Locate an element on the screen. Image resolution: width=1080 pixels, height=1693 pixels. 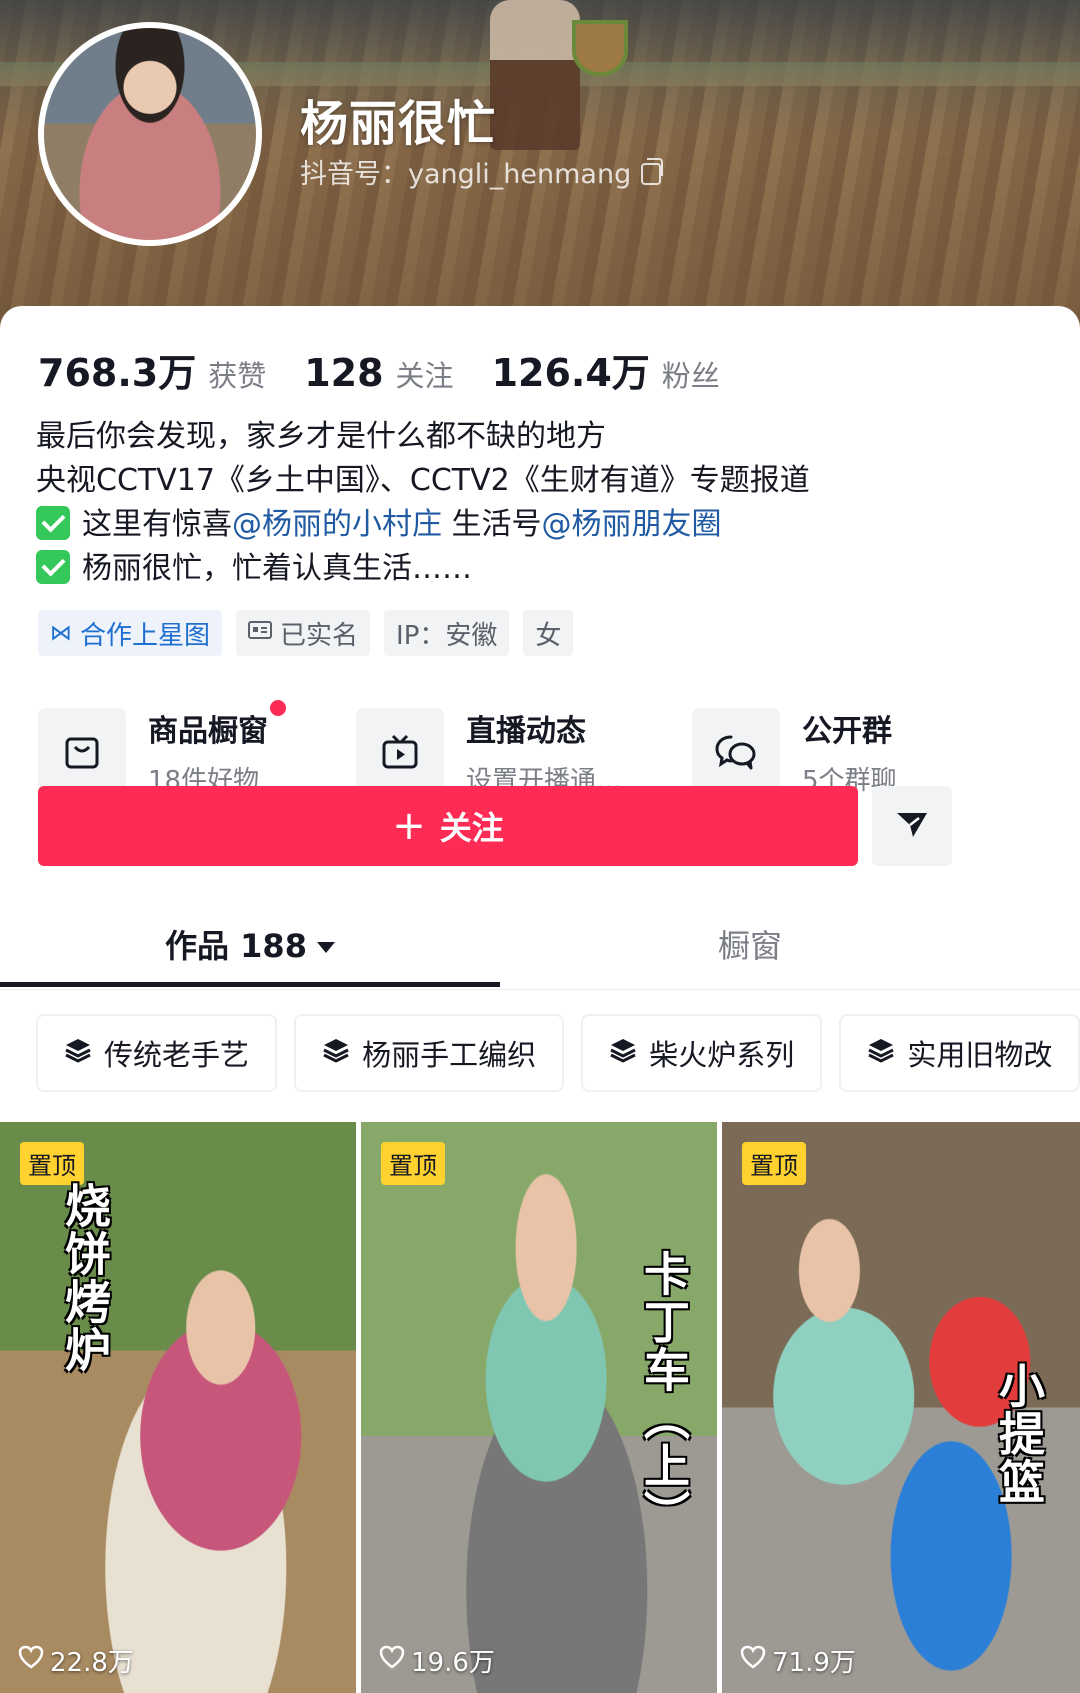
bio-line-3-mid: 生活号 is located at coordinates (492, 524).